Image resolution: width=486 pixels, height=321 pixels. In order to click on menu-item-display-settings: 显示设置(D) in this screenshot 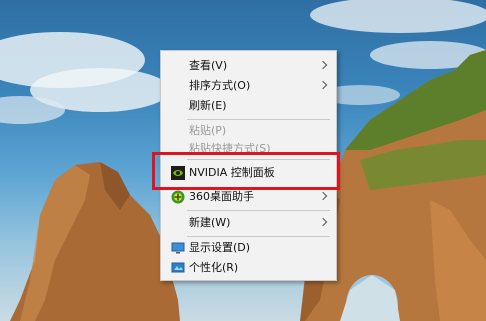, I will do `click(248, 248)`.